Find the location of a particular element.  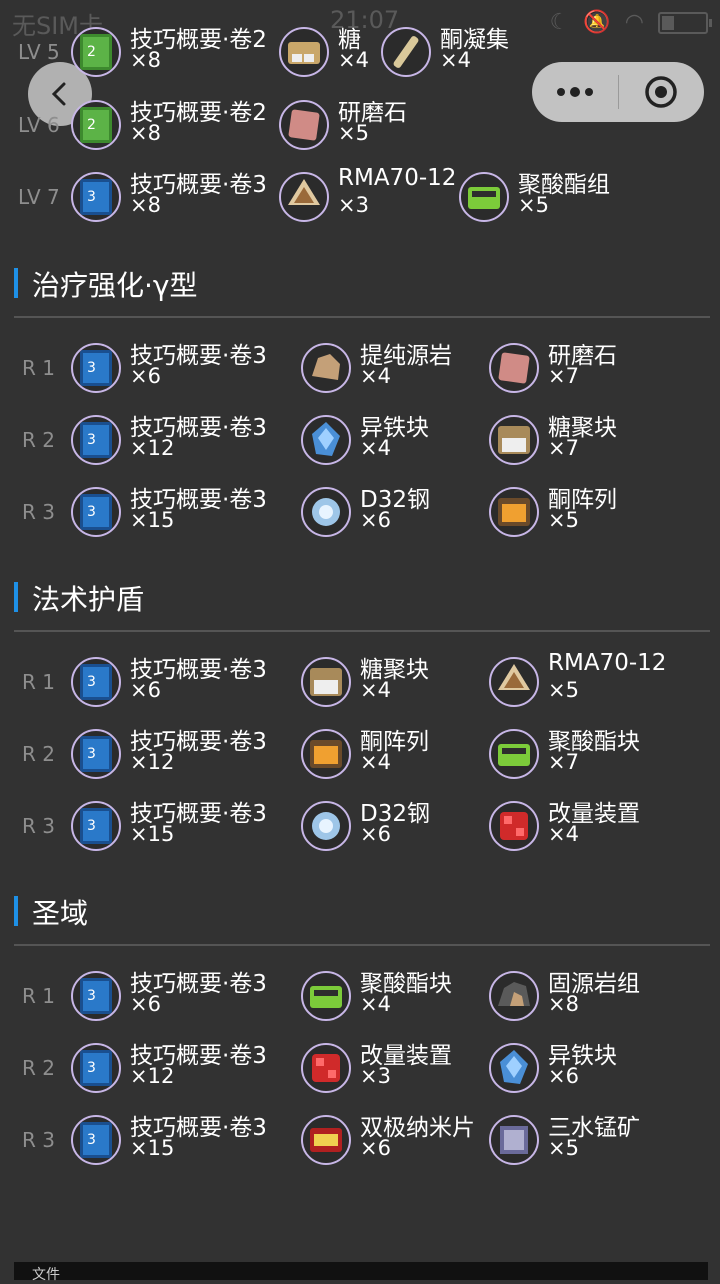

upgrade-row: R 1 3 技巧概要·卷3 ×6 聚酸酯块 ×4 固源岩组 ×8 is located at coordinates (360, 996).